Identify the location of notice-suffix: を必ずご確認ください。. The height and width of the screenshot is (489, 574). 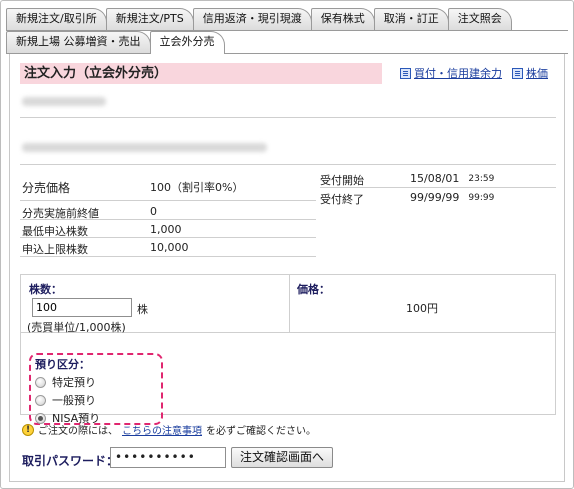
(261, 431).